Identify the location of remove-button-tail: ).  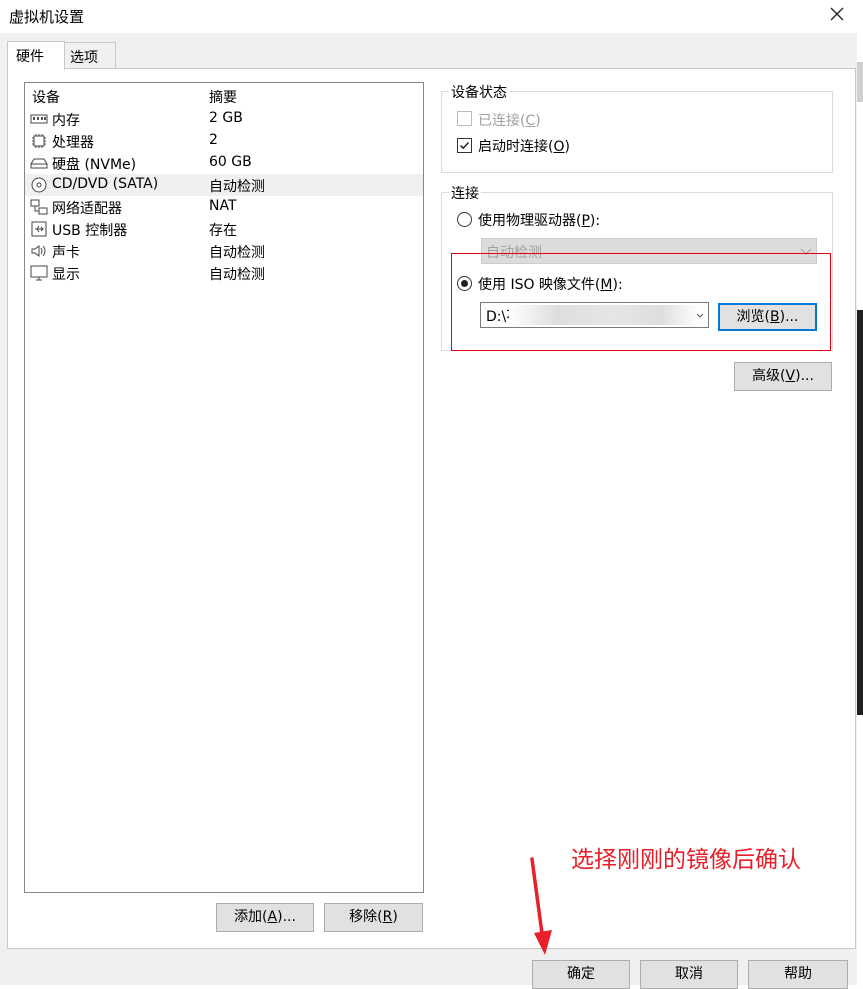
(395, 917).